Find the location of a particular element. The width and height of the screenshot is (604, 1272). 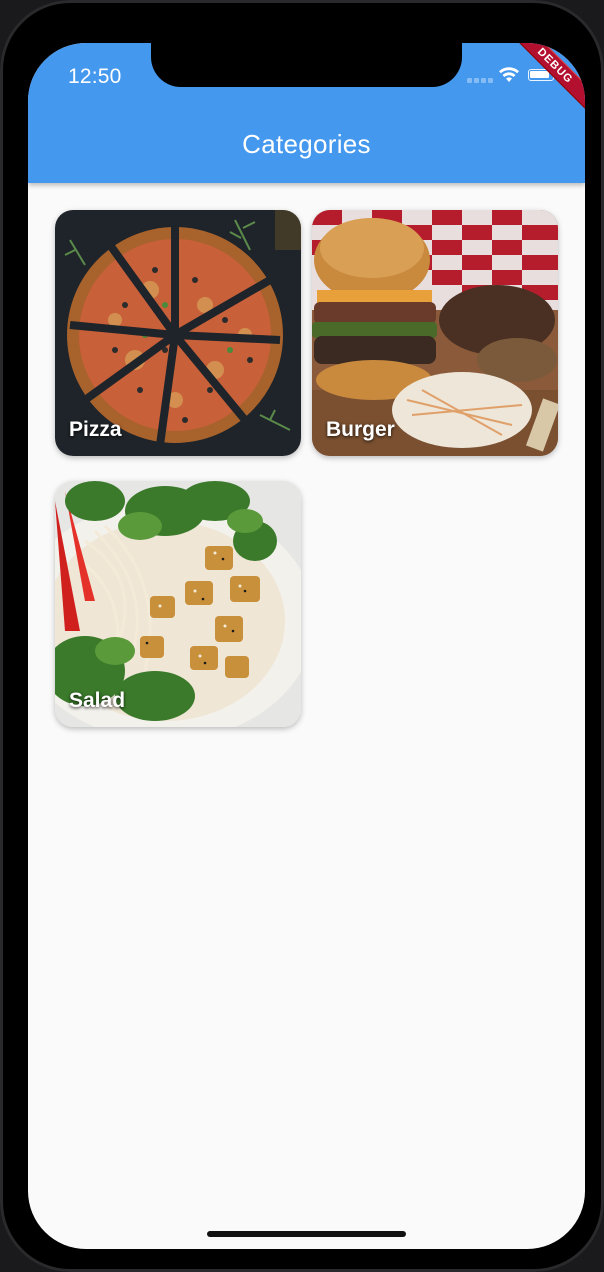

category-label: Pizza is located at coordinates (95, 429).